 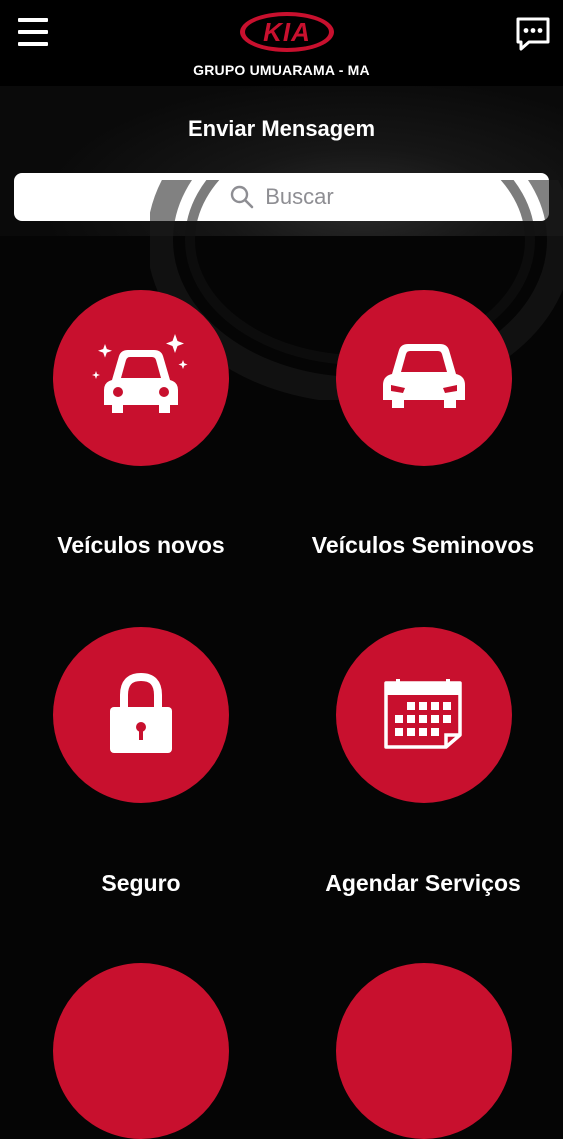 I want to click on calendar-icon, so click(x=423, y=714).